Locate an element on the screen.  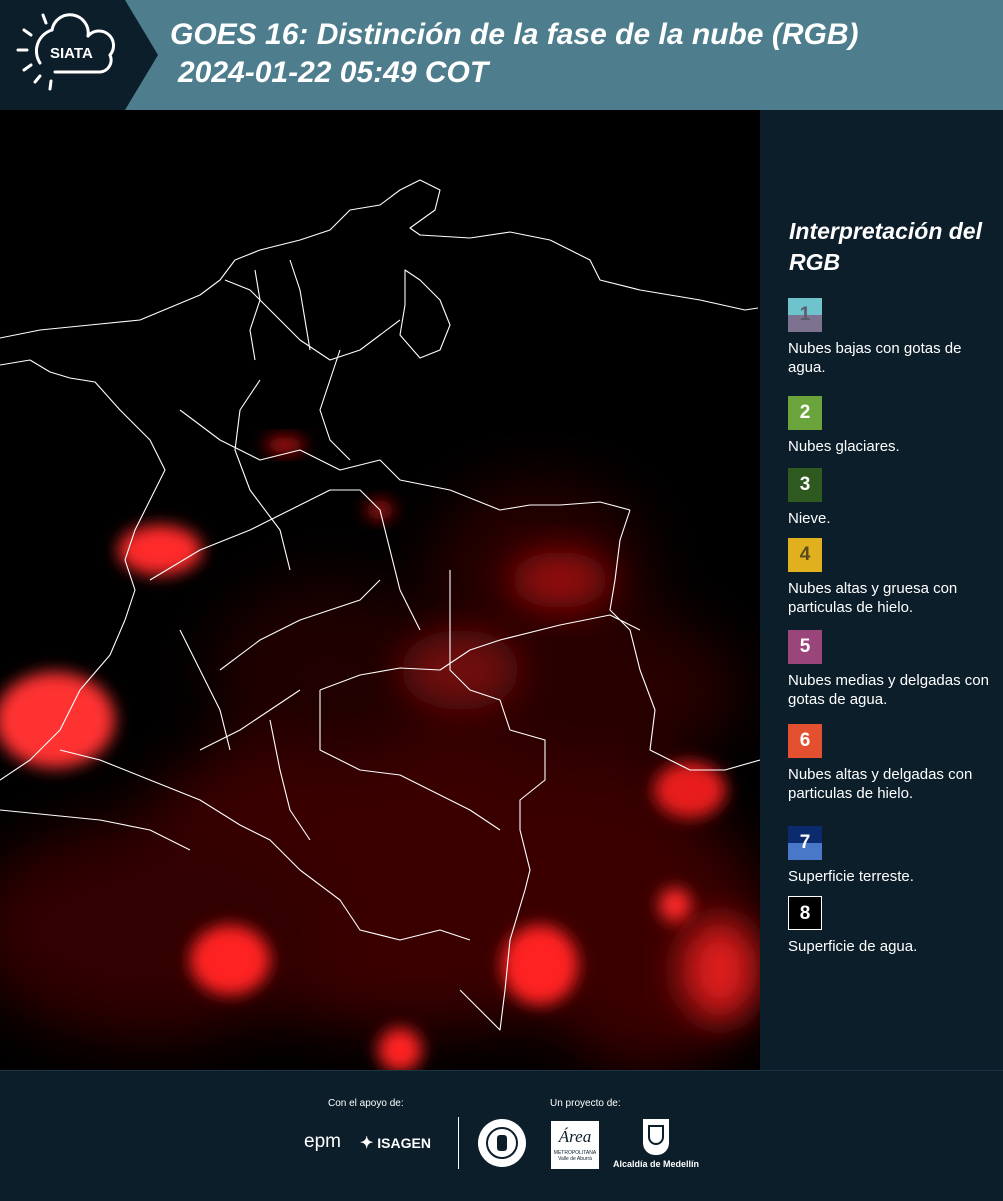
project-label: Un proyecto de: is located at coordinates (585, 1103).